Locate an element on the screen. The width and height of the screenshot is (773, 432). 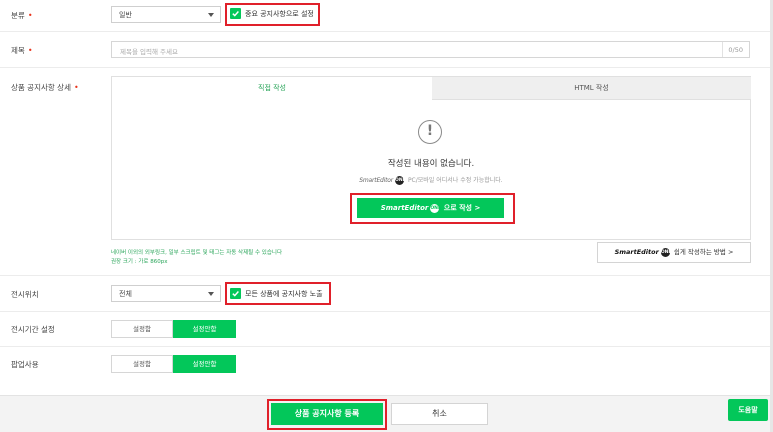
display-period-set-button: 설정함 is located at coordinates (142, 329).